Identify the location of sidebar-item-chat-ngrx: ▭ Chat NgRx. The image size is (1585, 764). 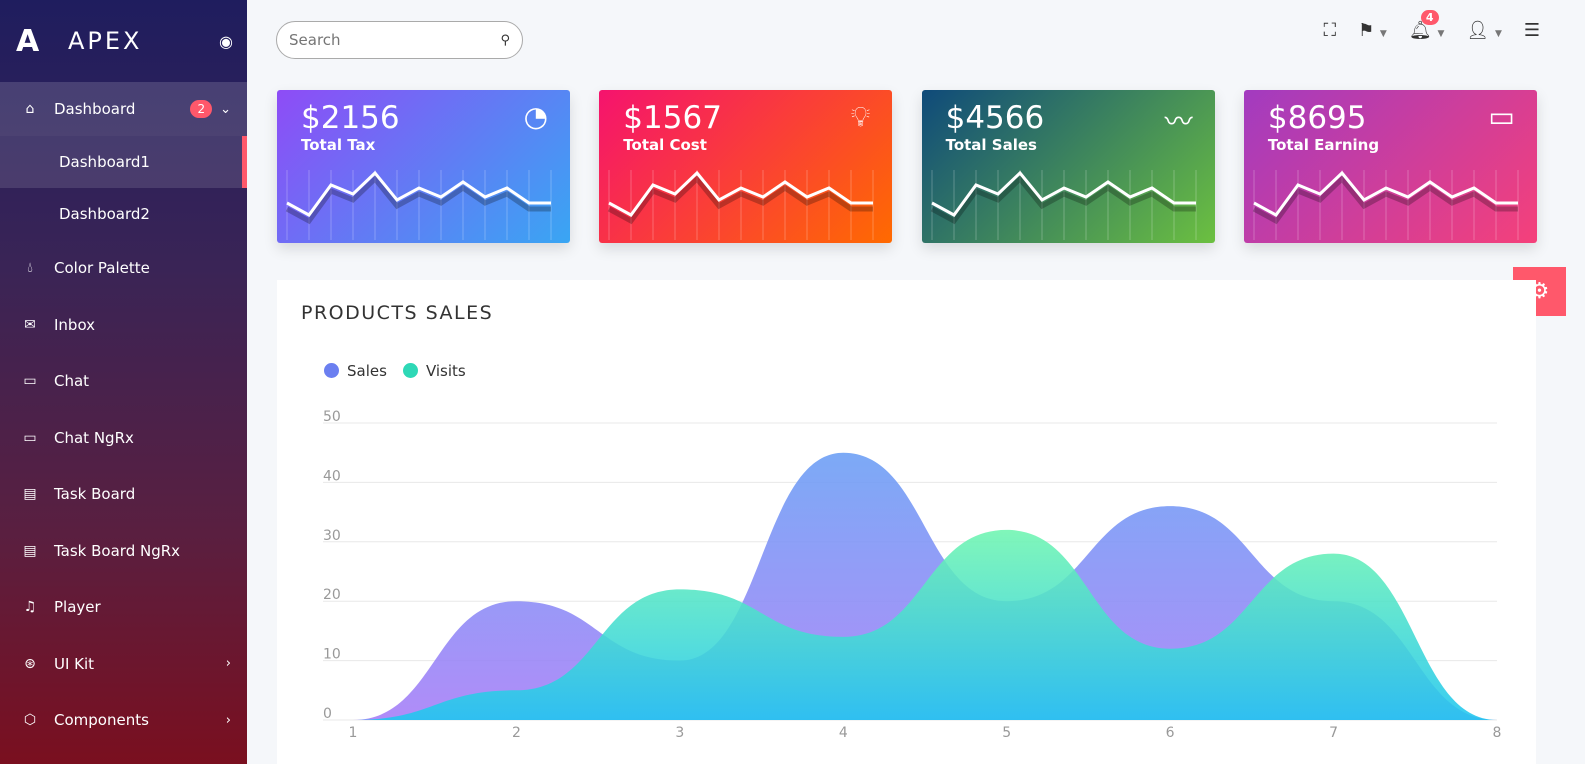
(123, 438).